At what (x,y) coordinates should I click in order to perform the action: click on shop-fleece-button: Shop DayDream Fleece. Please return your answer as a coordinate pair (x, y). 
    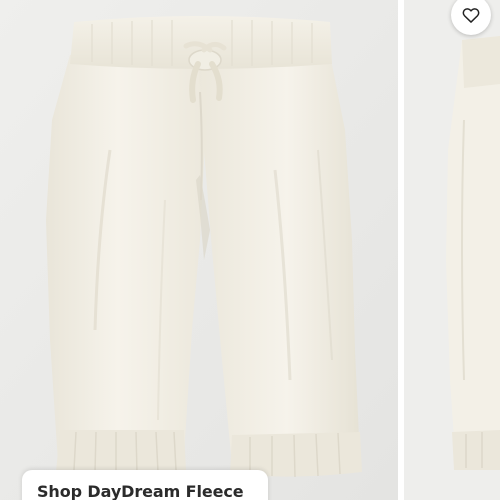
    Looking at the image, I should click on (145, 485).